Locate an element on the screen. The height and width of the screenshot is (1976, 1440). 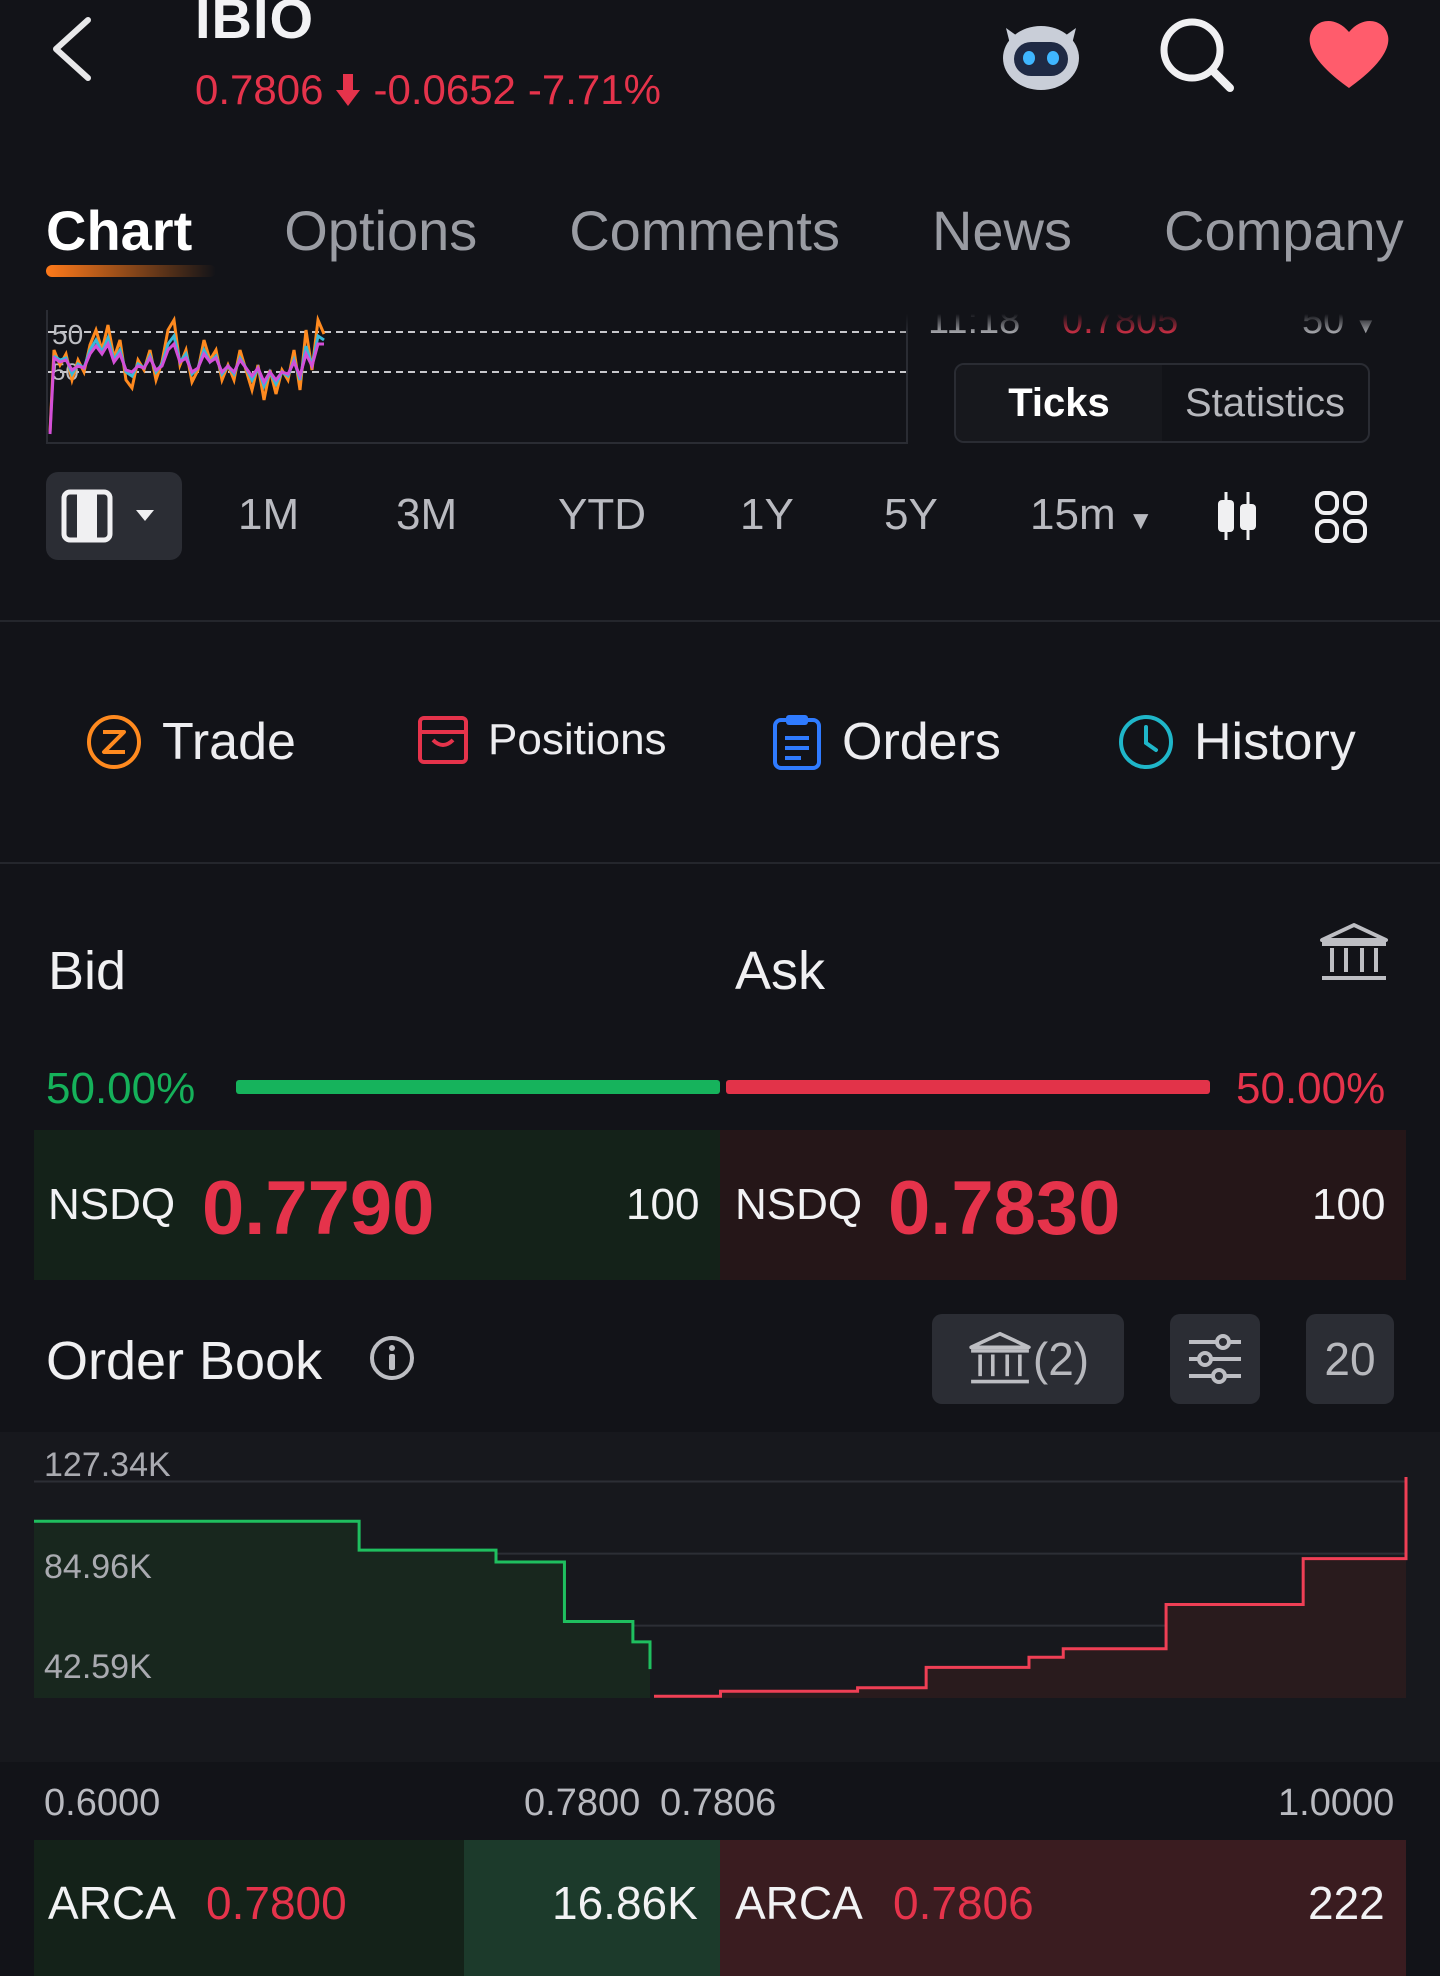
orders-clipboard-icon is located at coordinates (797, 742).